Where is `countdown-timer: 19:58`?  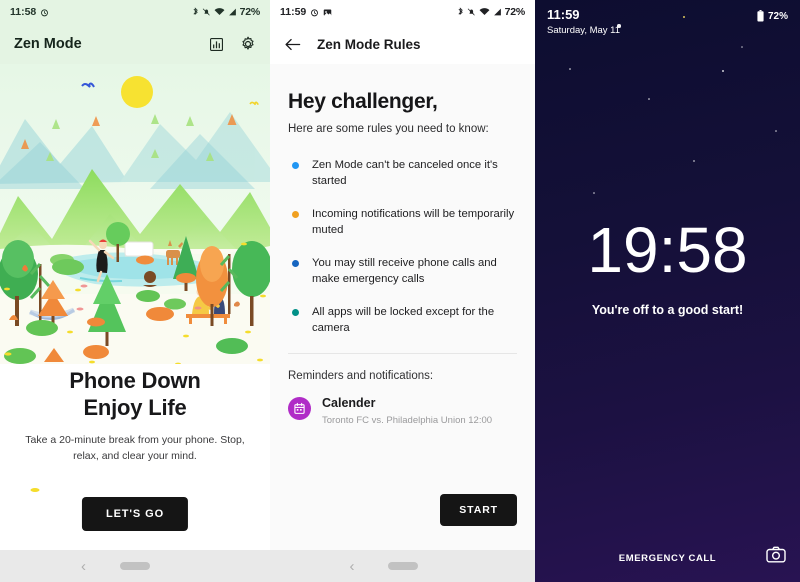
countdown-timer: 19:58 is located at coordinates (667, 250).